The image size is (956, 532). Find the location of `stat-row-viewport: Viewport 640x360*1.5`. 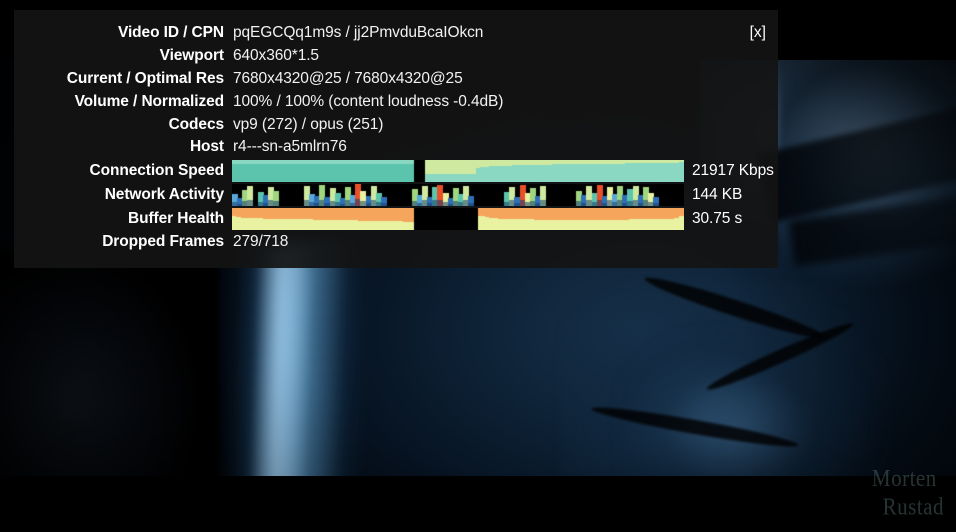

stat-row-viewport: Viewport 640x360*1.5 is located at coordinates (389, 56).